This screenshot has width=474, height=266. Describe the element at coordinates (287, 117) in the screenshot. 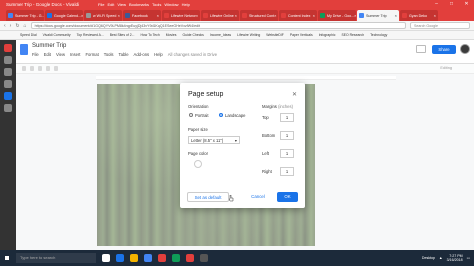

I see `margin-top-input: 1` at that location.